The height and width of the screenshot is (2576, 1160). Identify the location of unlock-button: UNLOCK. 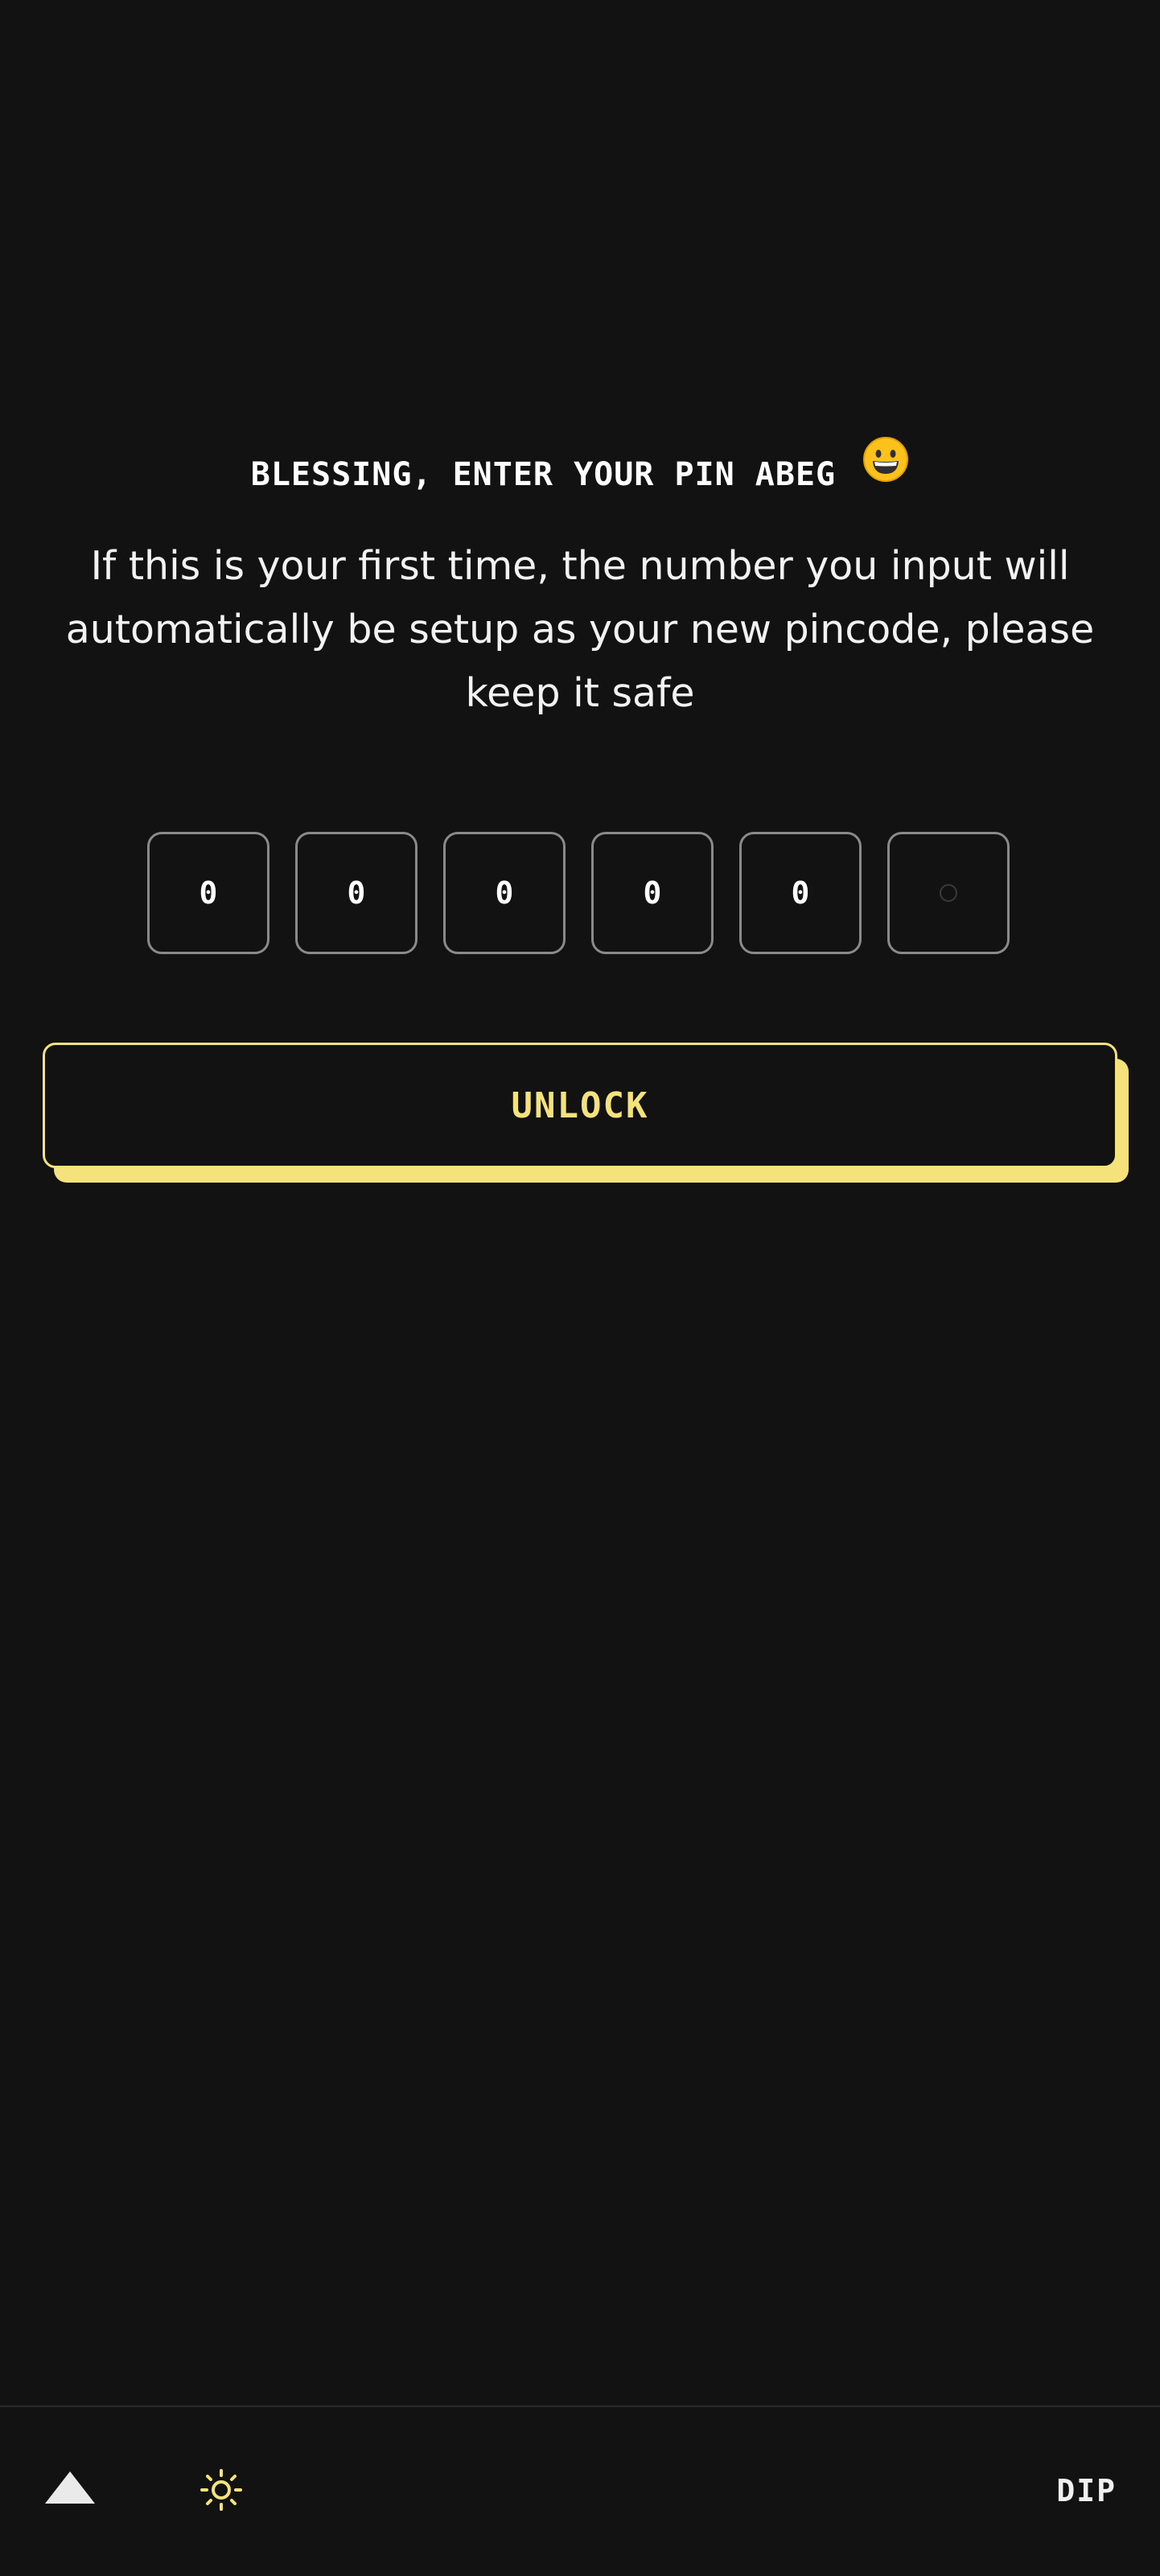
(580, 1105).